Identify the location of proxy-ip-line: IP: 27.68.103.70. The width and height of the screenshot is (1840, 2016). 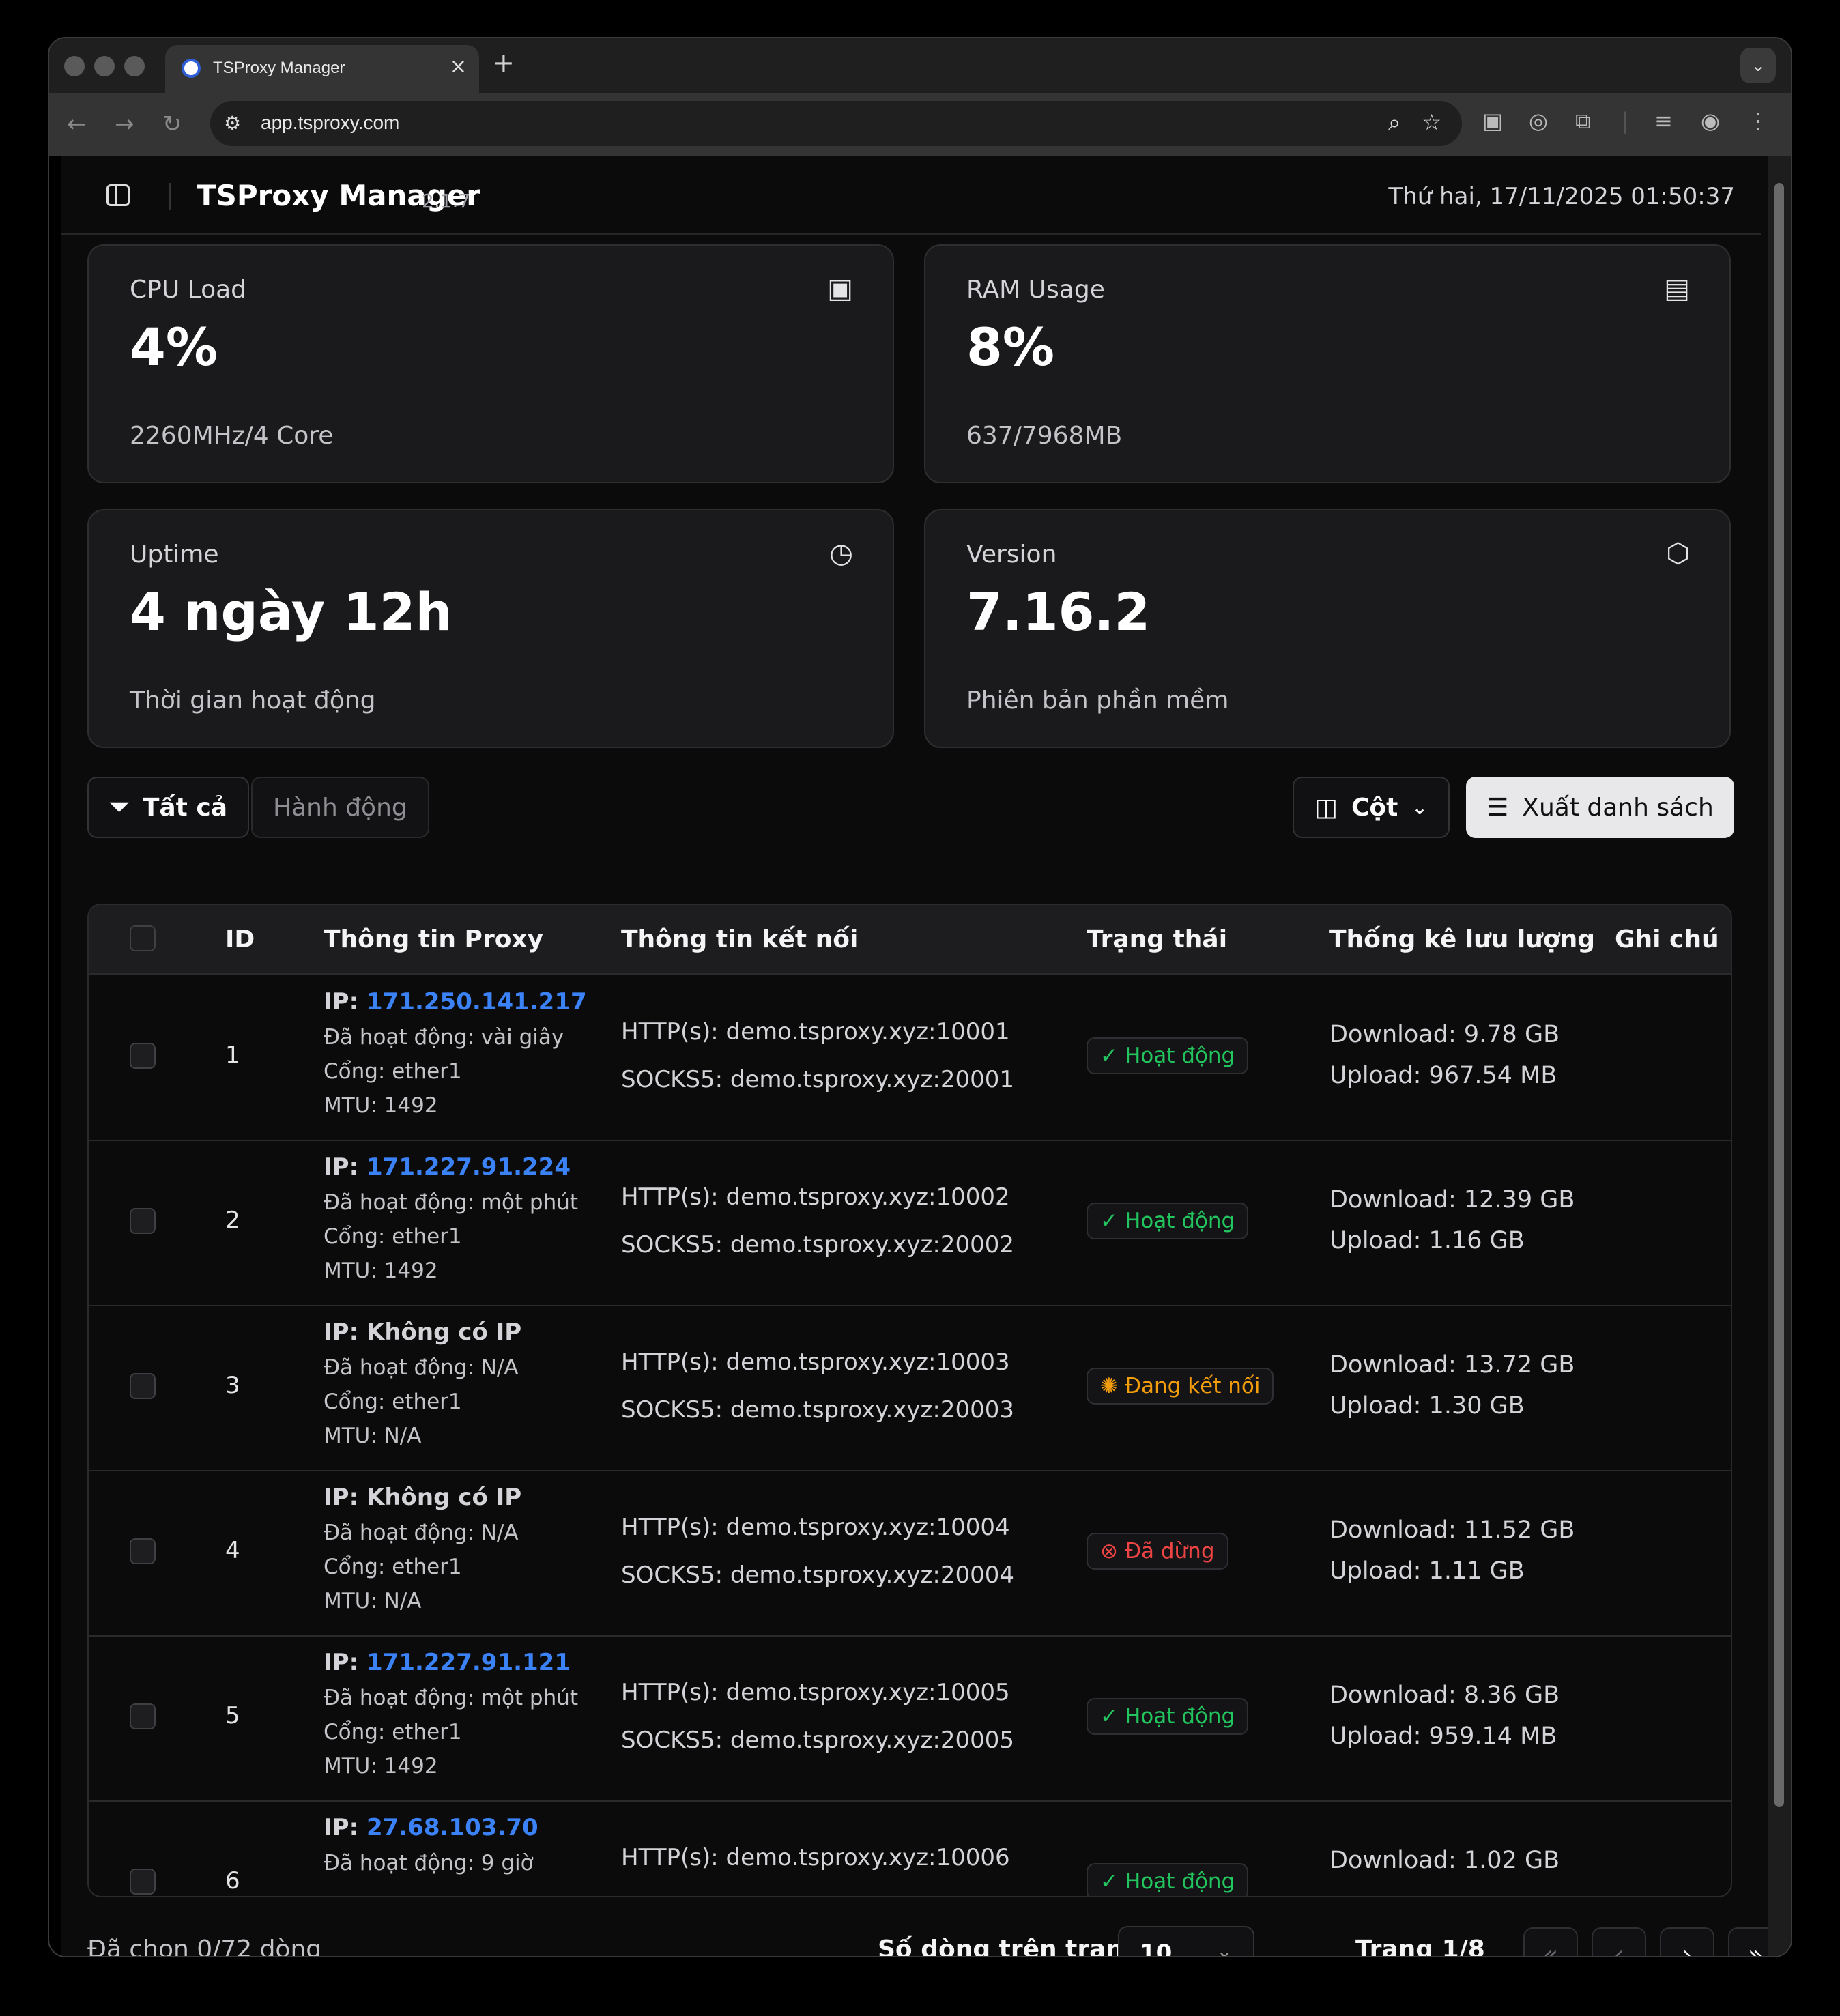
(431, 1827).